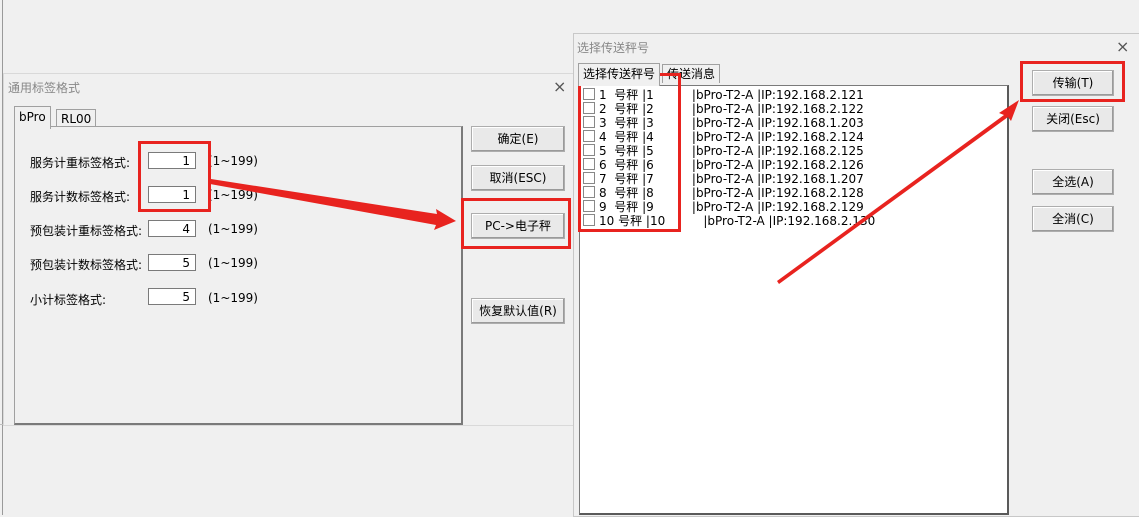 Image resolution: width=1139 pixels, height=517 pixels. I want to click on arrow-to-transfer-button, so click(898, 192).